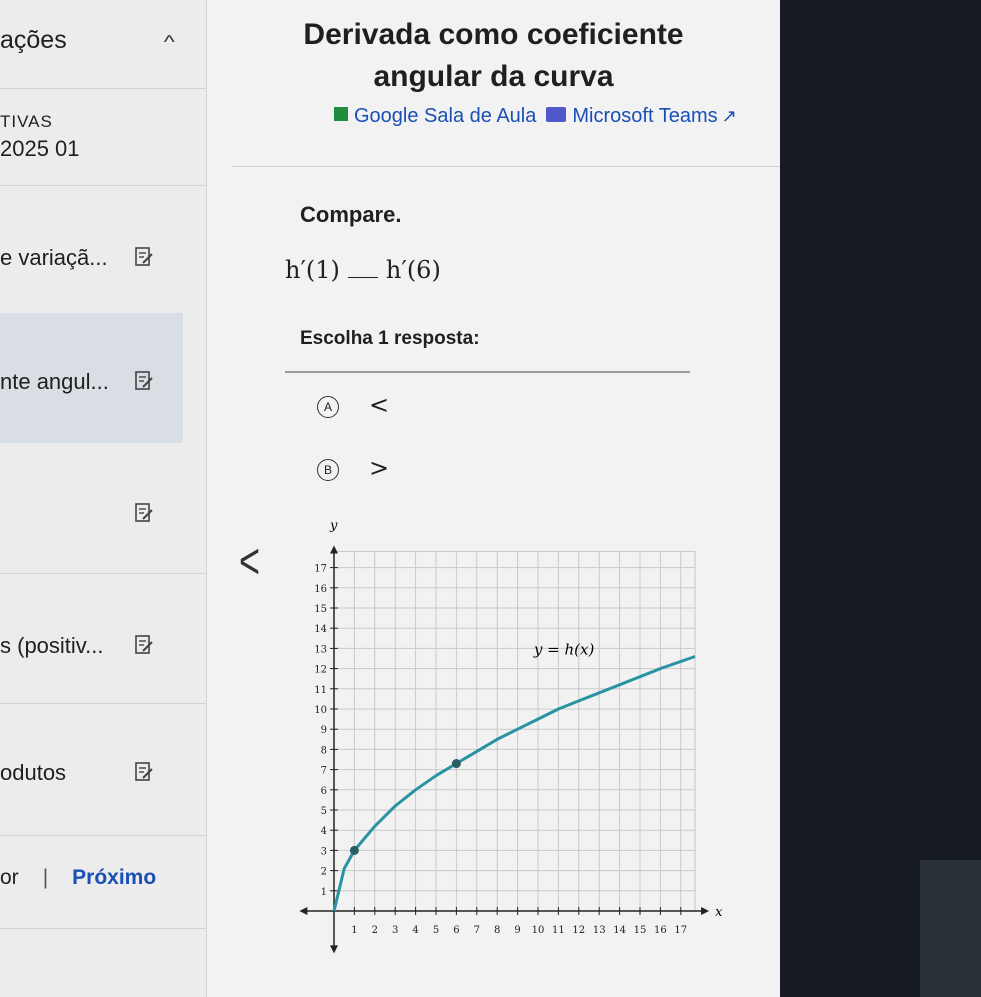 The image size is (981, 997). I want to click on x-tick-label: 3, so click(395, 930).